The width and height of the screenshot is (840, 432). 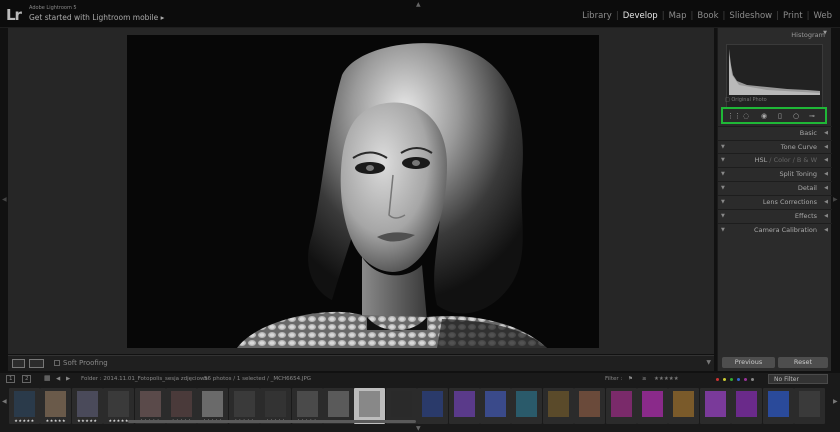 What do you see at coordinates (807, 160) in the screenshot?
I see `bw-tab: B & W` at bounding box center [807, 160].